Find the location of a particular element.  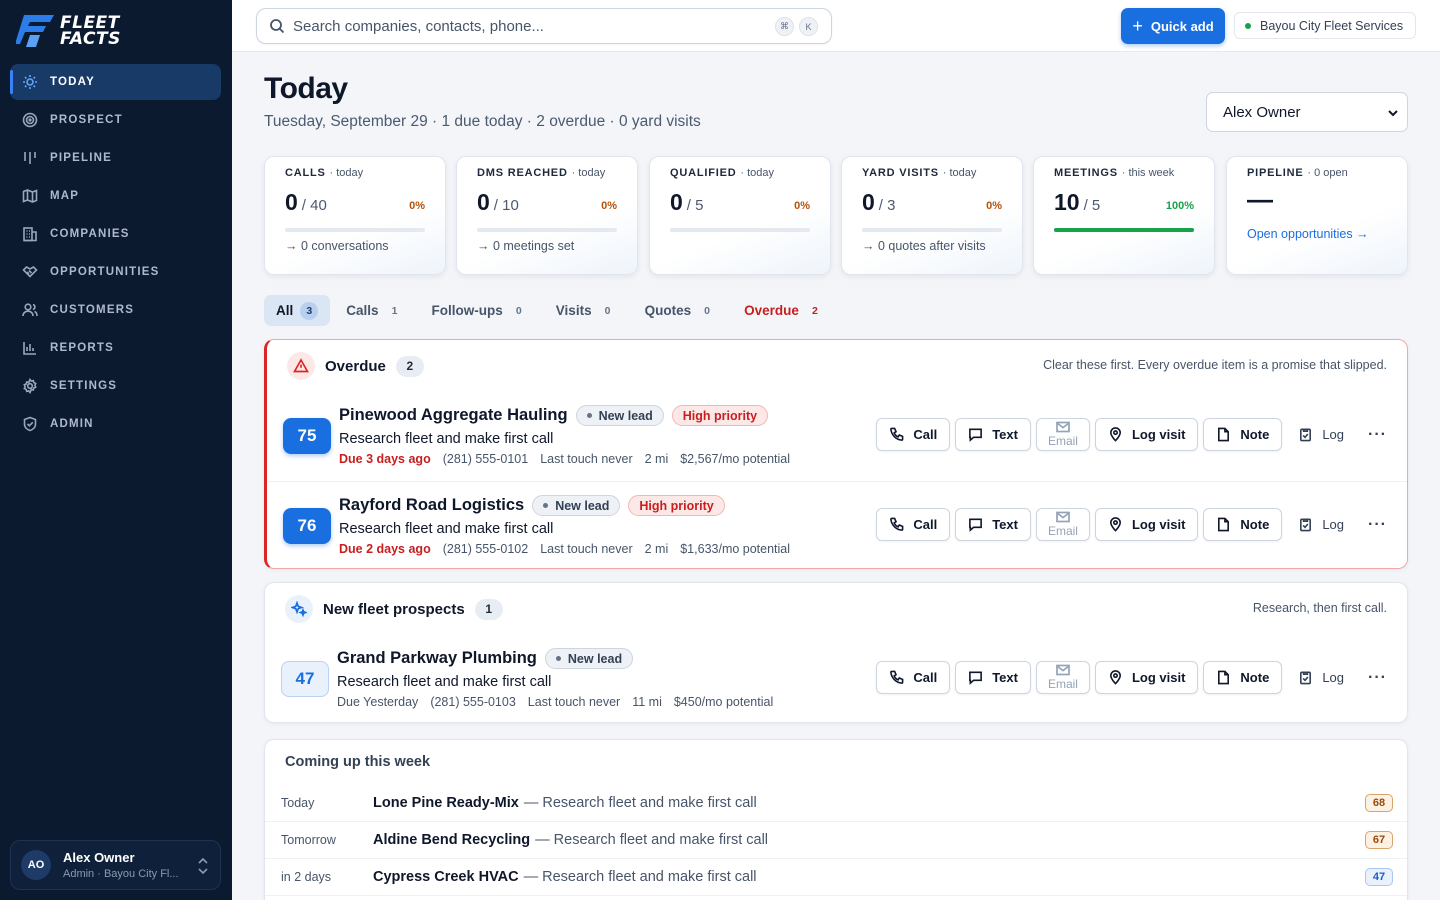

company-name-link: Rayford Road Logistics is located at coordinates (431, 505).